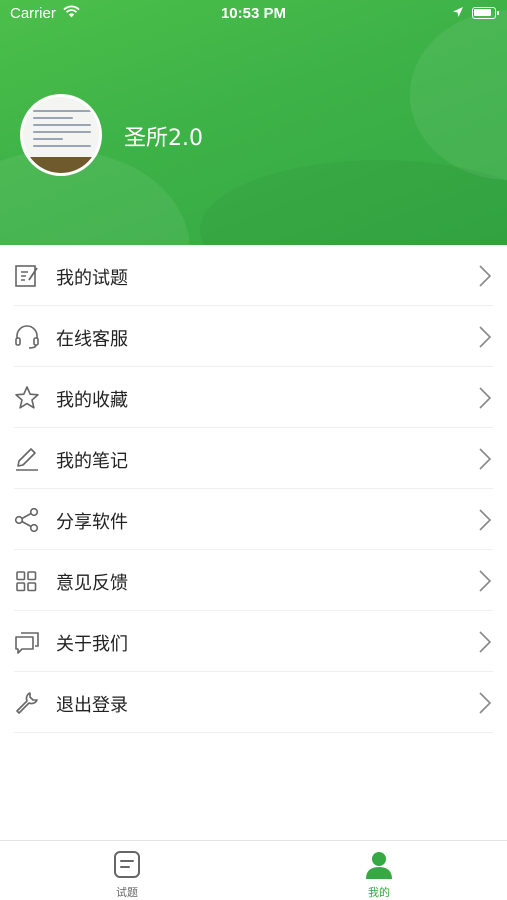  What do you see at coordinates (61, 165) in the screenshot?
I see `avatar-image-strip` at bounding box center [61, 165].